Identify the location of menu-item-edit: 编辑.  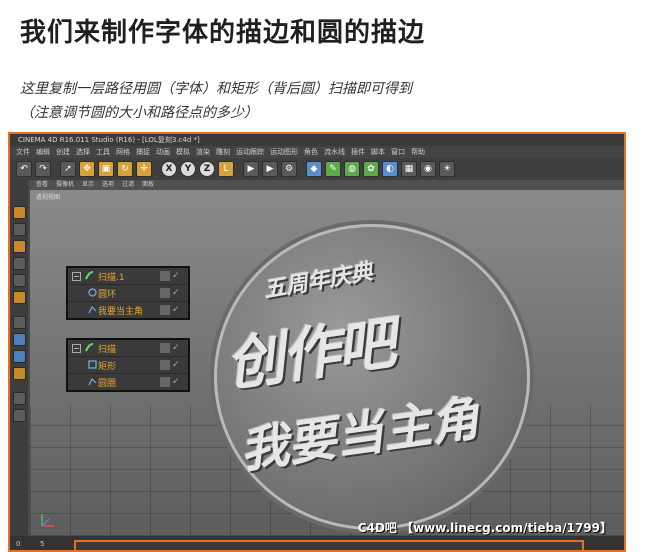
(43, 152).